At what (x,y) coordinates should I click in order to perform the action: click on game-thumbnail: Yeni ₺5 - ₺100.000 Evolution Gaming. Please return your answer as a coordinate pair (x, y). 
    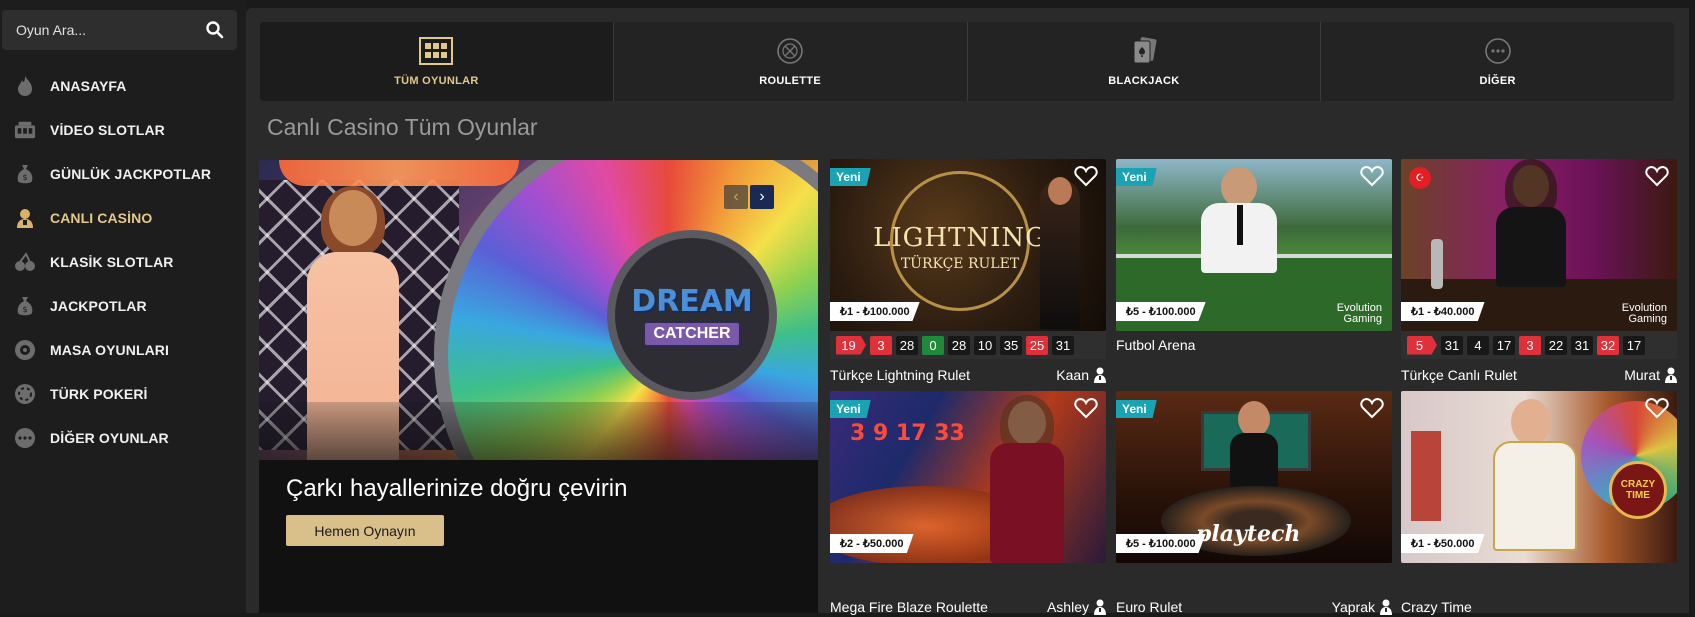
    Looking at the image, I should click on (1254, 245).